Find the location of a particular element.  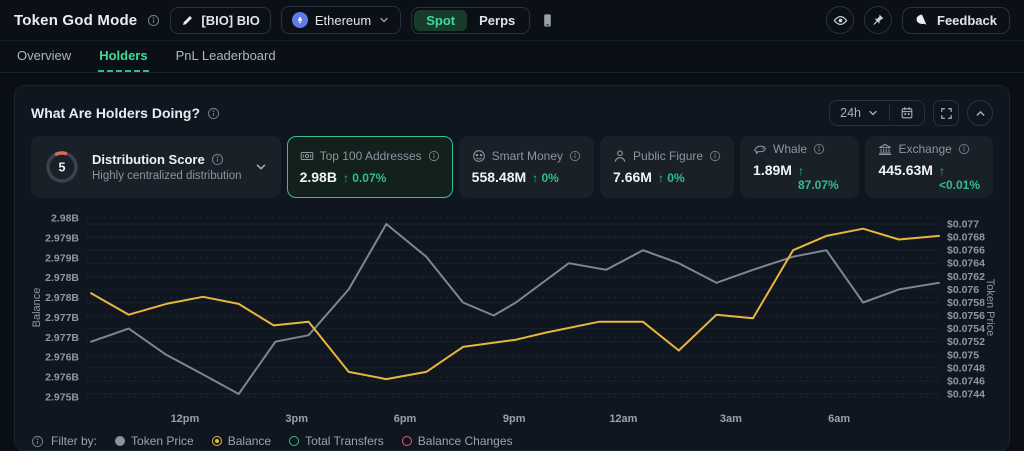

right-axis-tick: $0.0766 is located at coordinates (966, 251).